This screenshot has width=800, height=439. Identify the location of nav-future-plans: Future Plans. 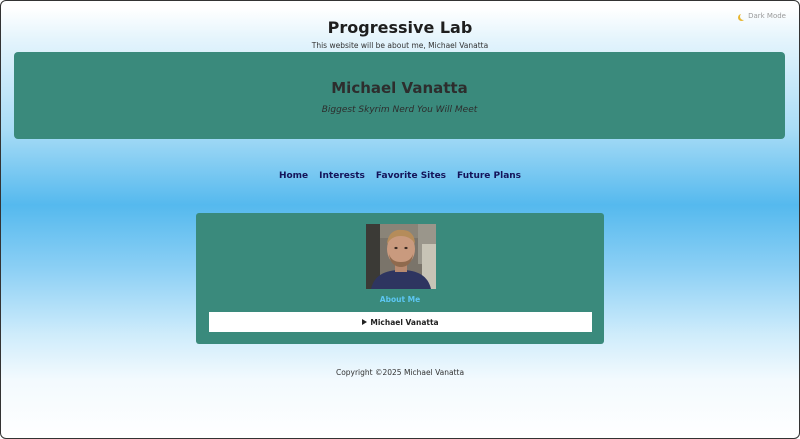
(489, 176).